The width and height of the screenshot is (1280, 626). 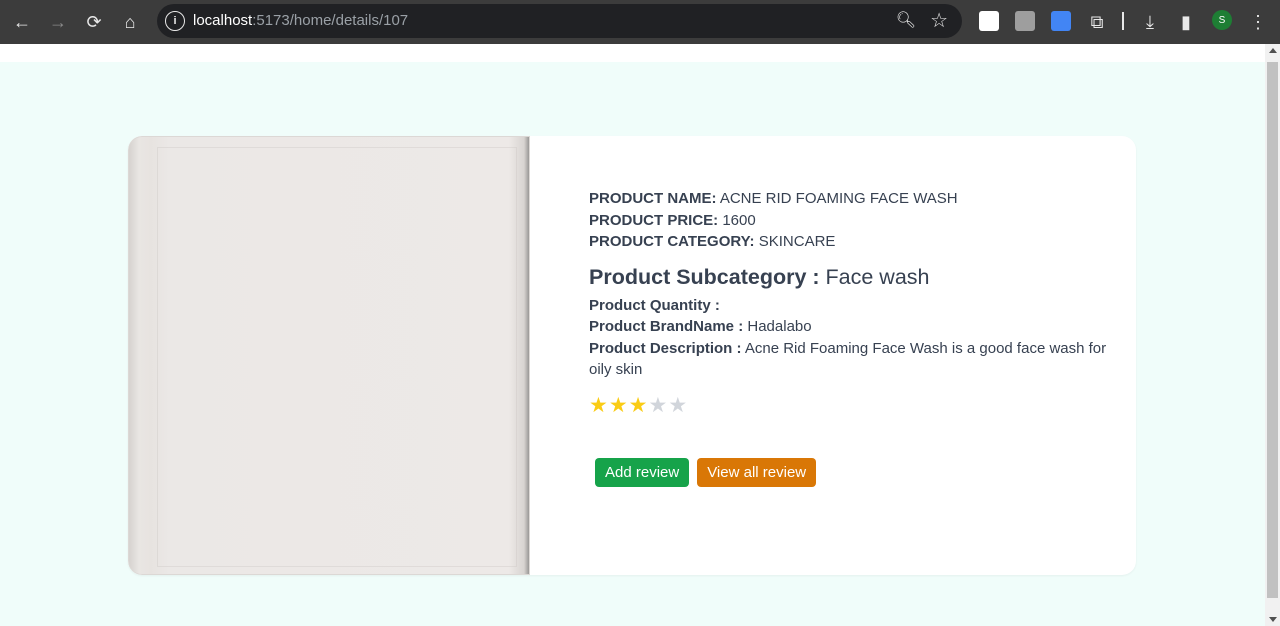 I want to click on product-subcategory-value: Face wash, so click(x=874, y=276).